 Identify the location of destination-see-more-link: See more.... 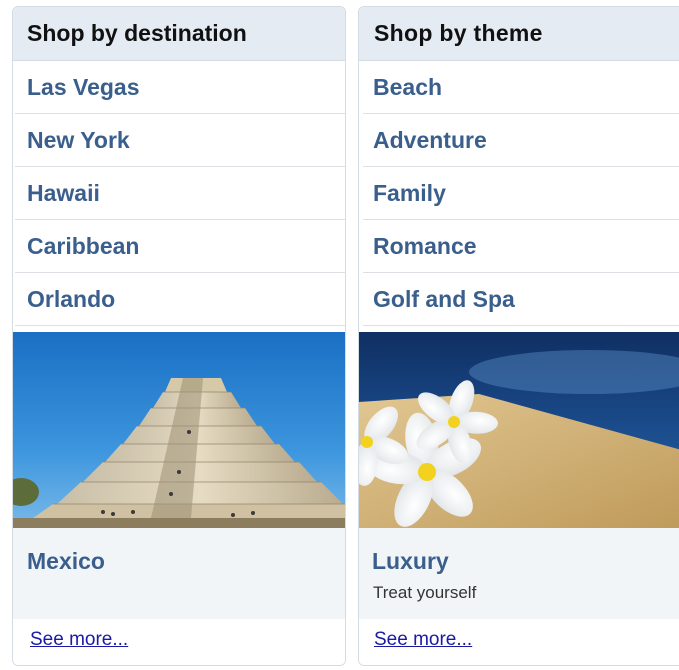
(79, 640).